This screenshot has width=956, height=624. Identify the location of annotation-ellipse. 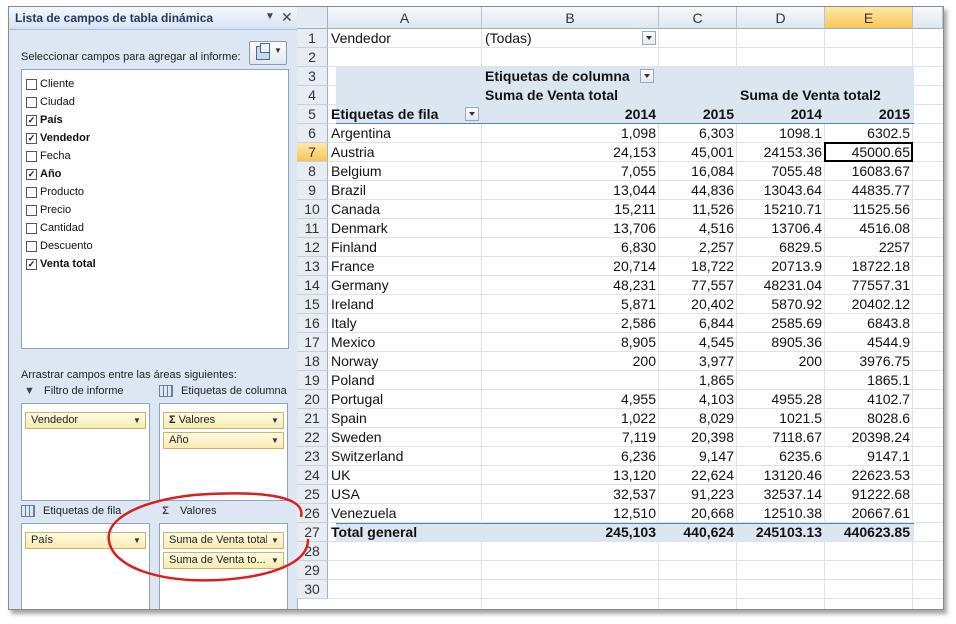
(208, 537).